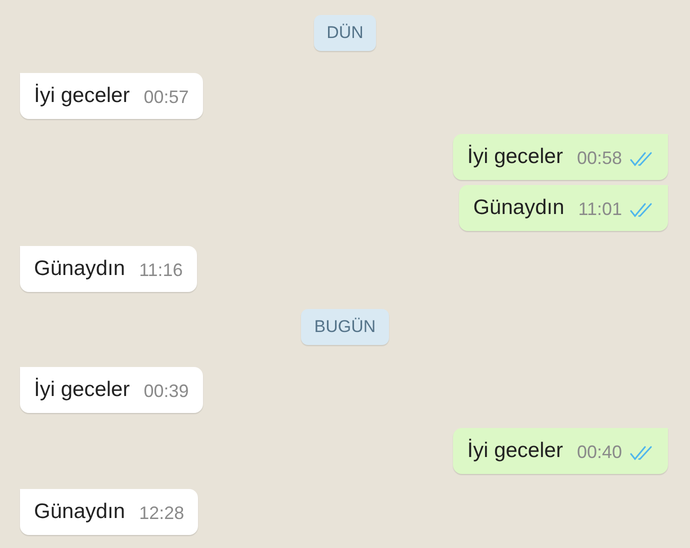 The height and width of the screenshot is (548, 690). Describe the element at coordinates (161, 270) in the screenshot. I see `message-time: 11:16` at that location.